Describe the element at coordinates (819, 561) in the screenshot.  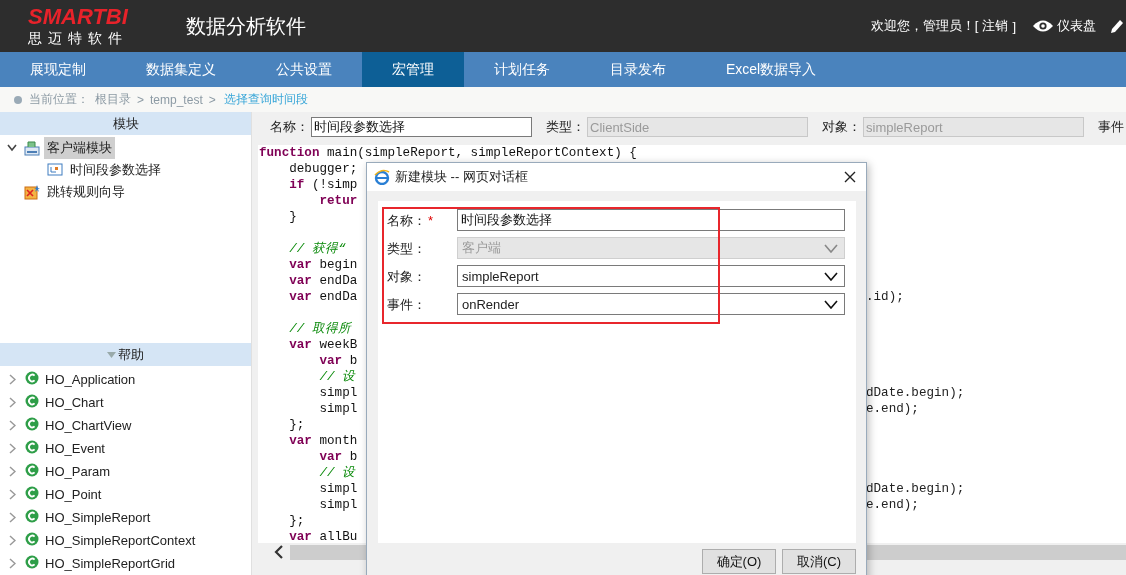
I see `dialog-button: 取消(C)` at that location.